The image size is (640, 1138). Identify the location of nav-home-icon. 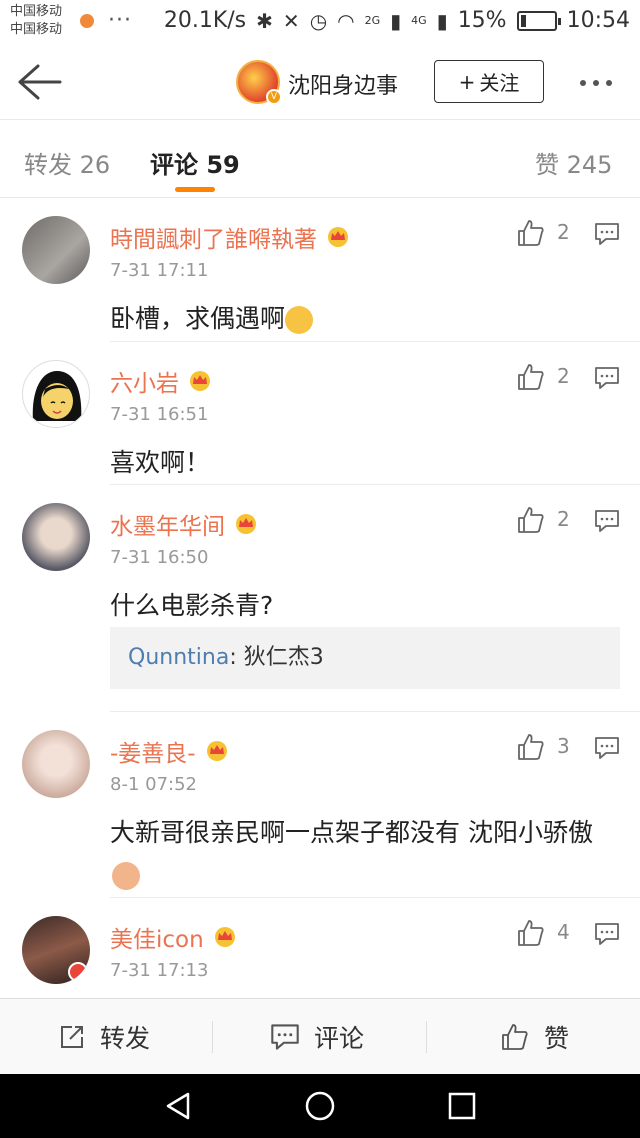
(320, 1106).